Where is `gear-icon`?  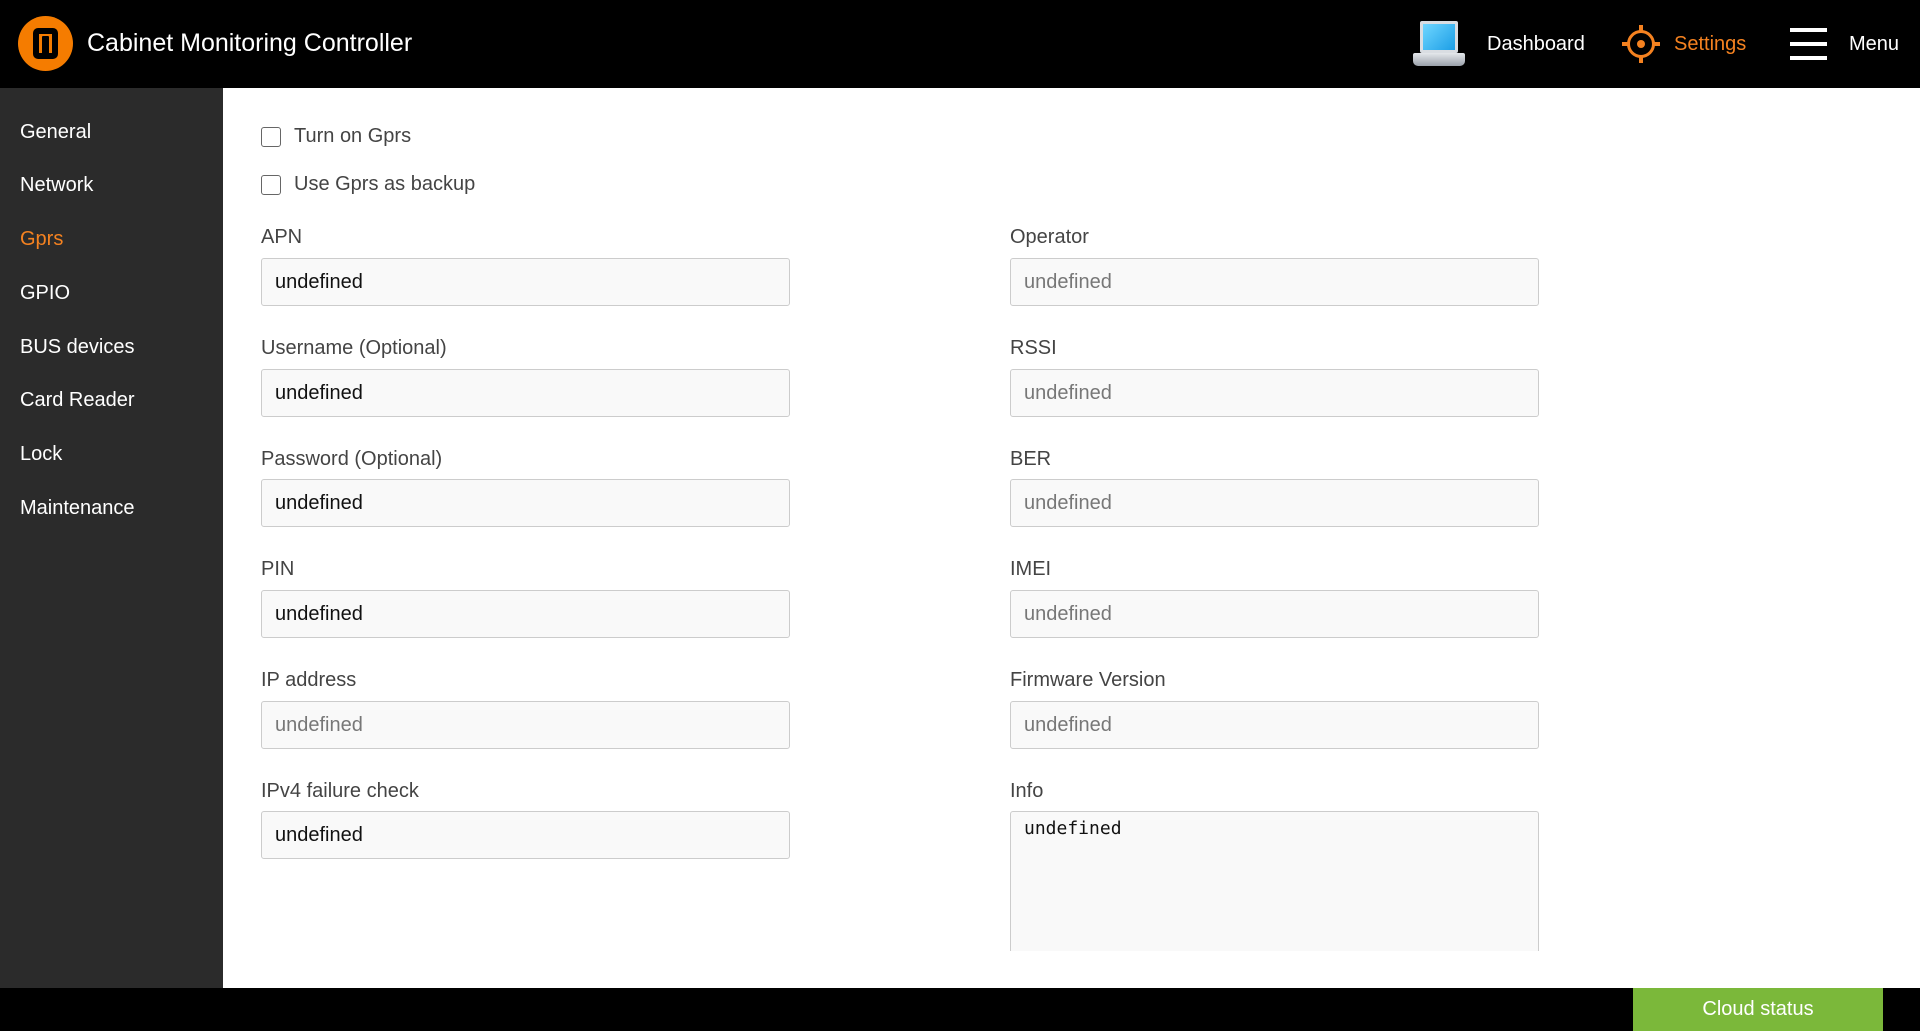
gear-icon is located at coordinates (1641, 44).